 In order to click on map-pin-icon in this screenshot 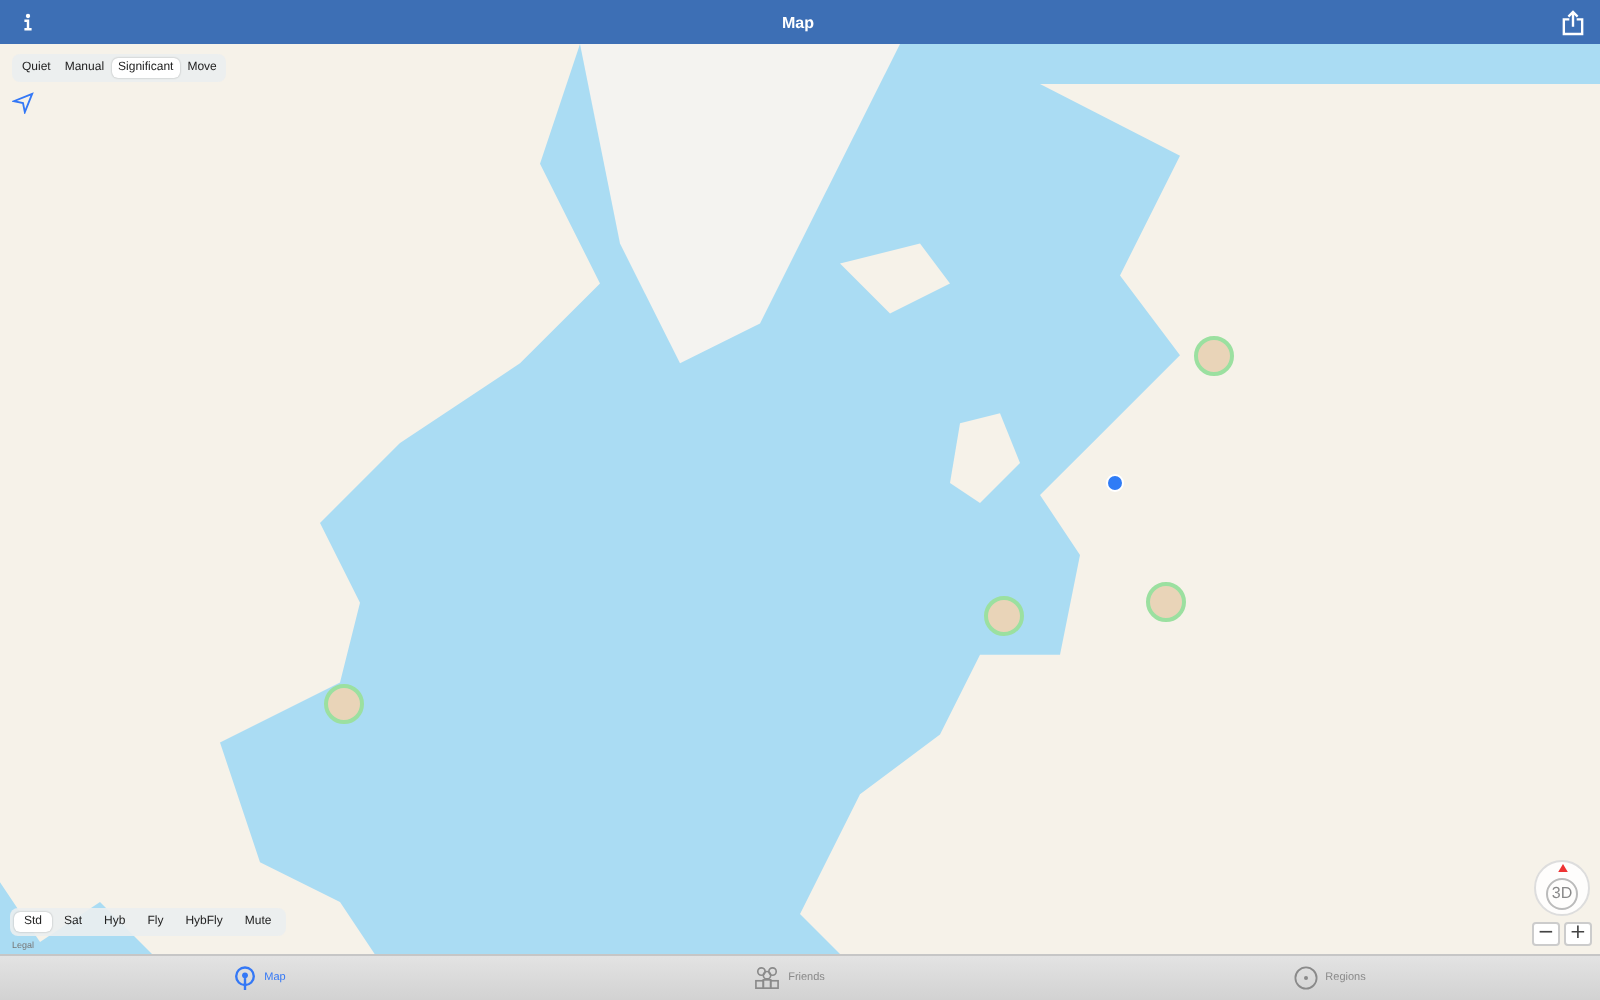, I will do `click(245, 978)`.